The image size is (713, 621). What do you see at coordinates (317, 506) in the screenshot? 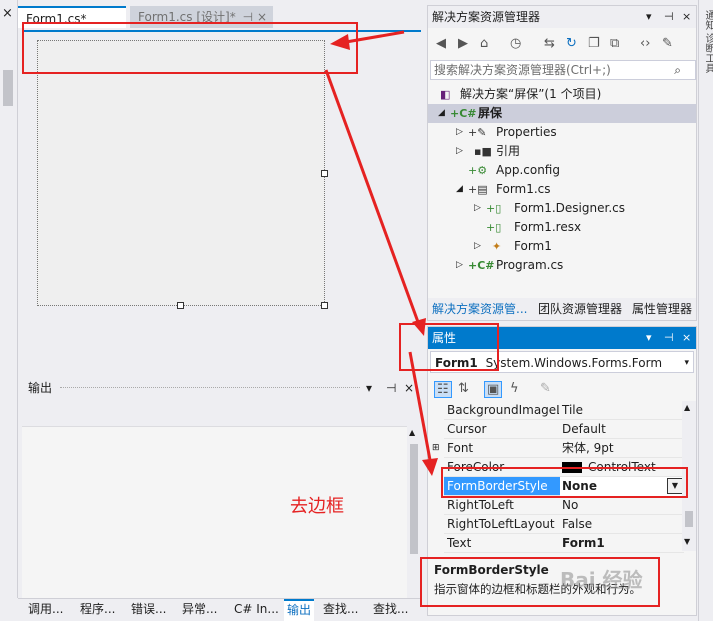
I see `annotation-remove-border: 去边框` at bounding box center [317, 506].